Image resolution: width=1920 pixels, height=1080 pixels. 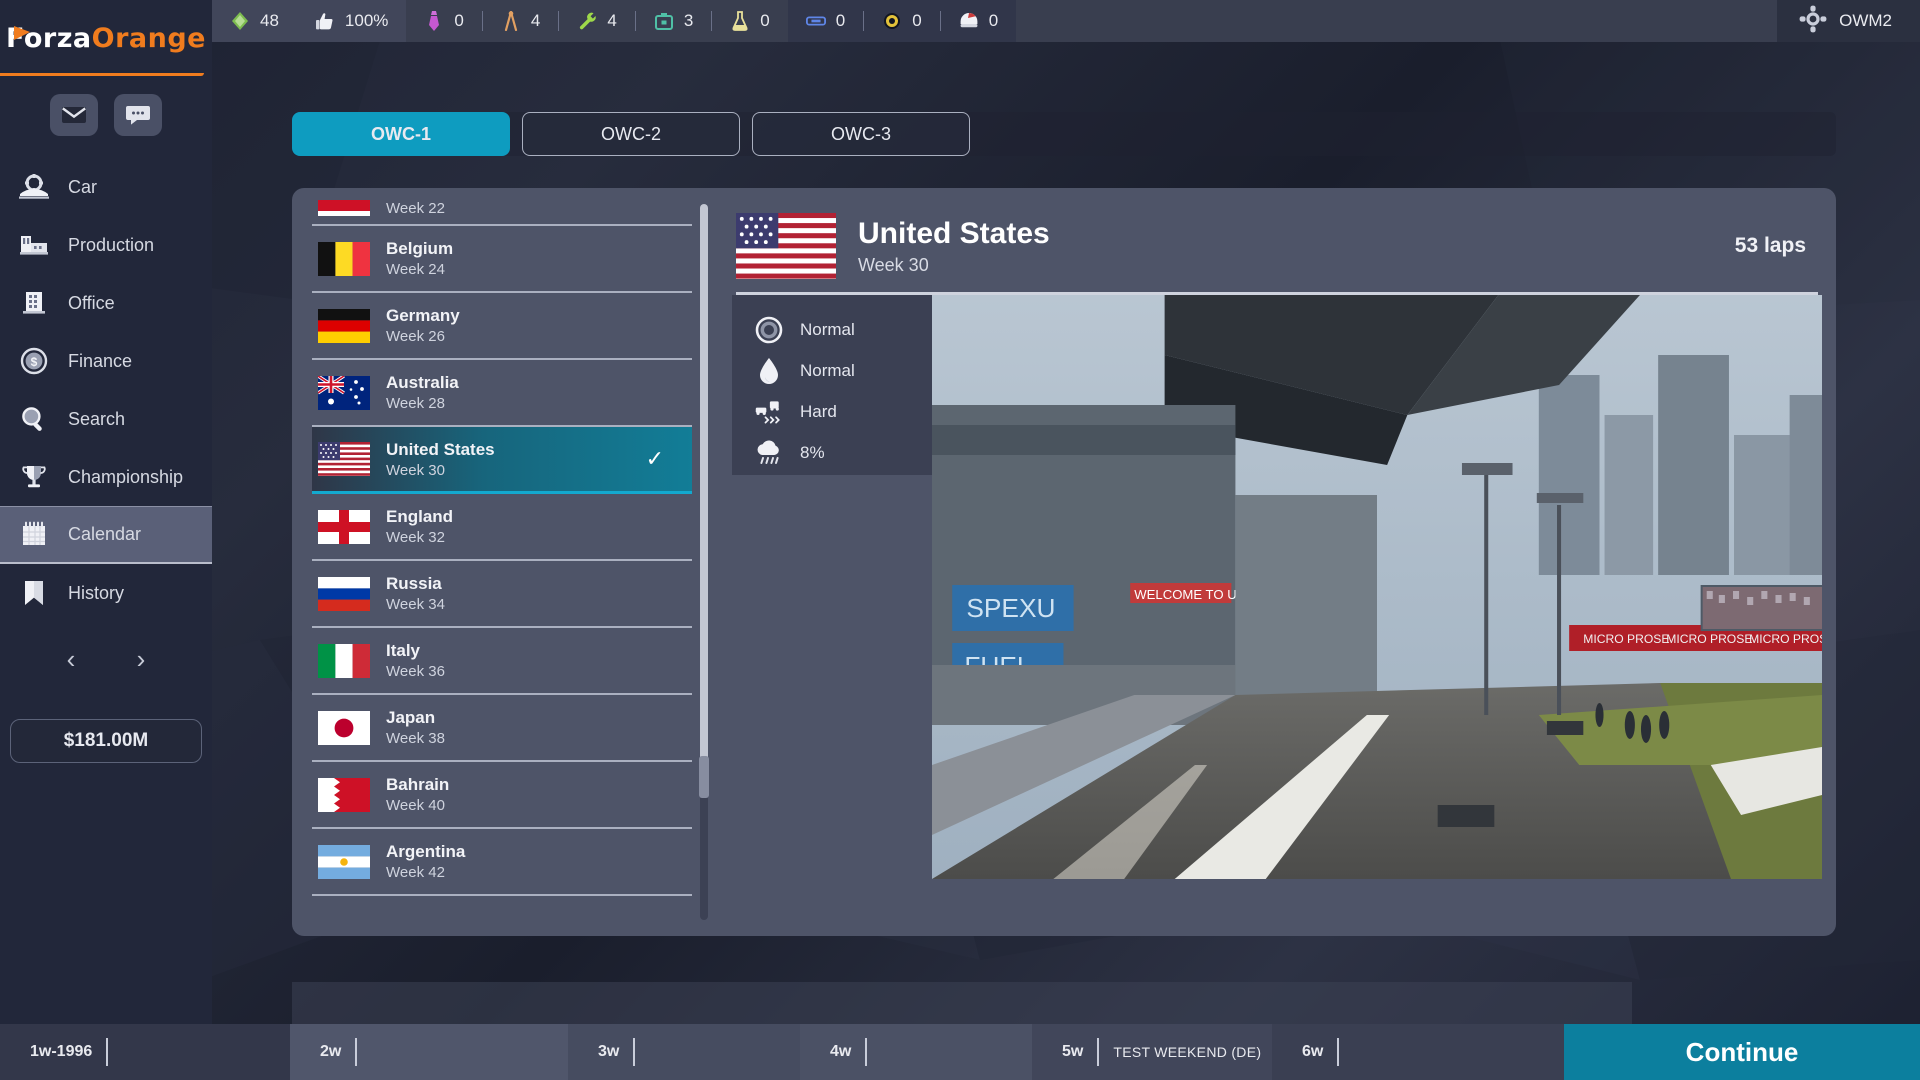 I want to click on list-item: England Week 32, so click(x=502, y=527).